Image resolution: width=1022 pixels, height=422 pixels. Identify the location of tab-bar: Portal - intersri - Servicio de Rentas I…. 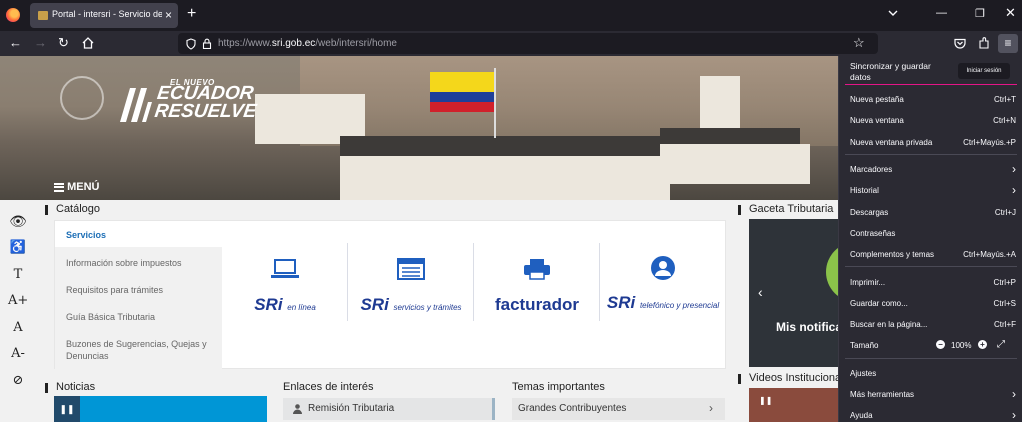
(511, 15).